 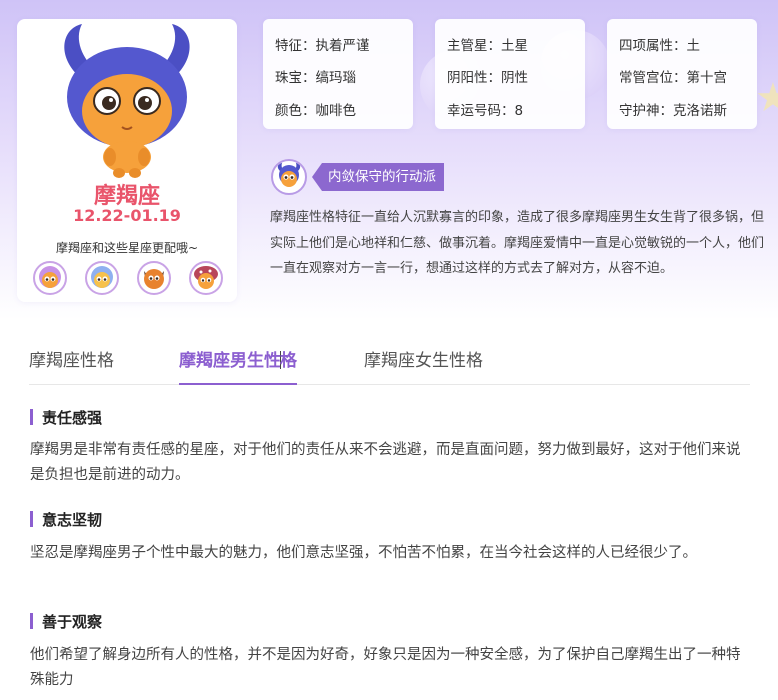 What do you see at coordinates (66, 621) in the screenshot?
I see `section-title: 善于观察` at bounding box center [66, 621].